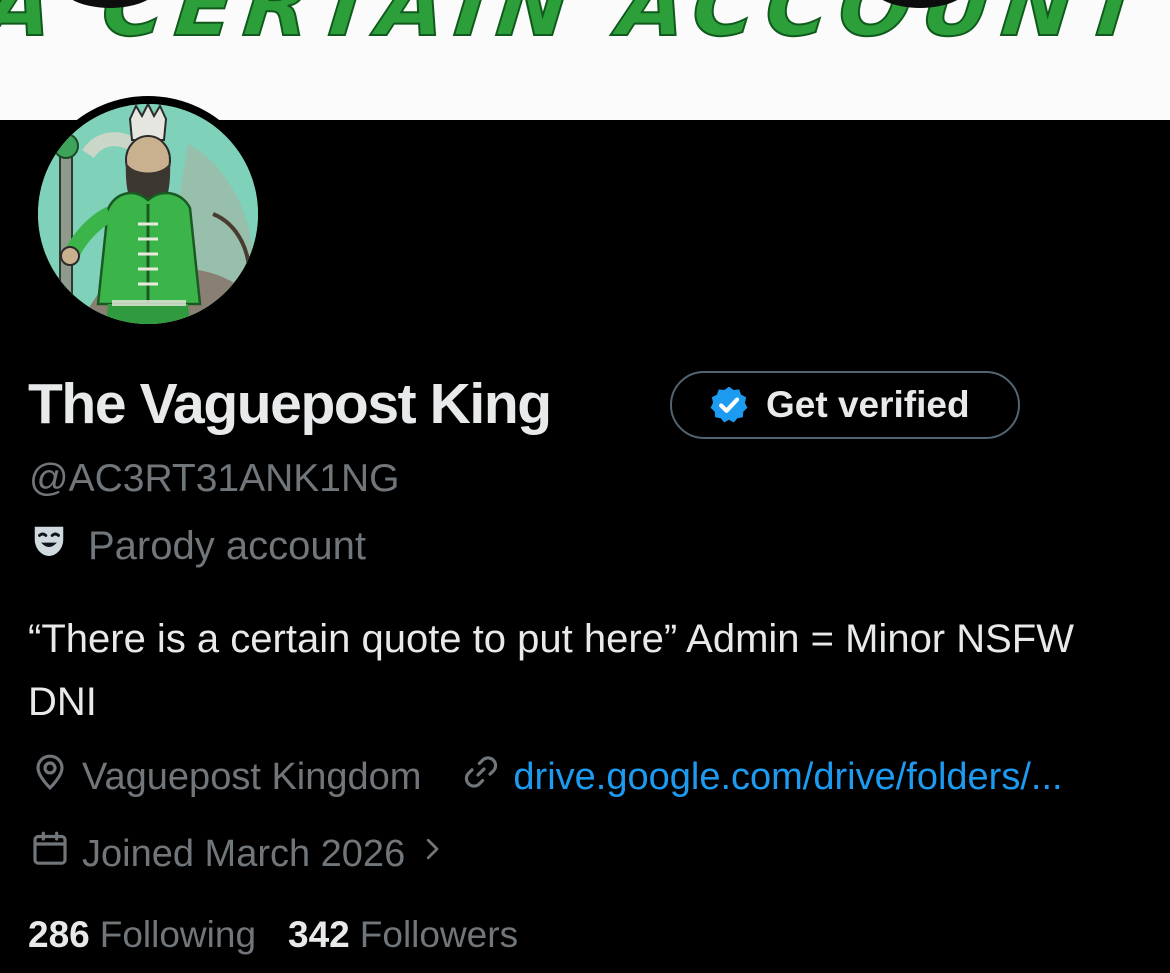 The height and width of the screenshot is (973, 1170). I want to click on get-verified-label: Get verified, so click(868, 404).